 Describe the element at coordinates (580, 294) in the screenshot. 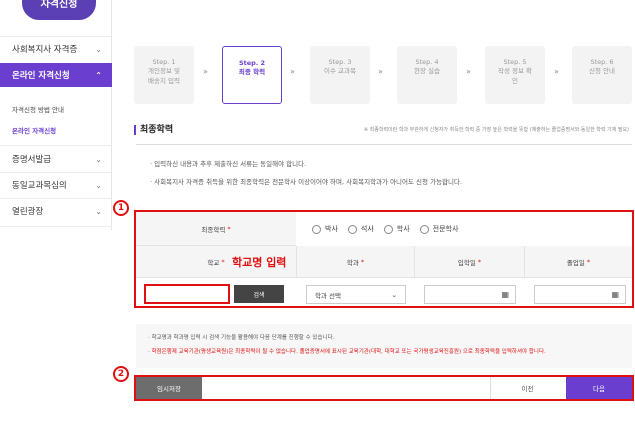

I see `grad-date-input: ▦` at that location.